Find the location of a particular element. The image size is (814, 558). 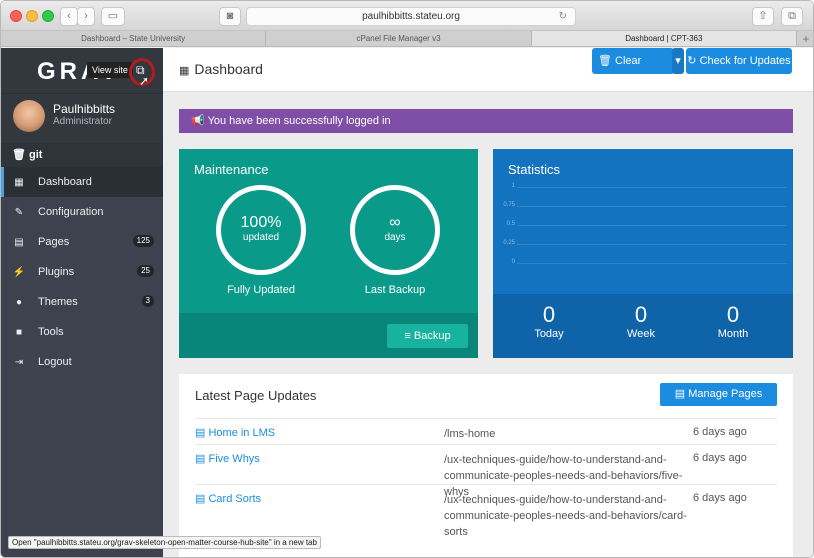

sidebar-item-label: Configuration is located at coordinates (71, 212).